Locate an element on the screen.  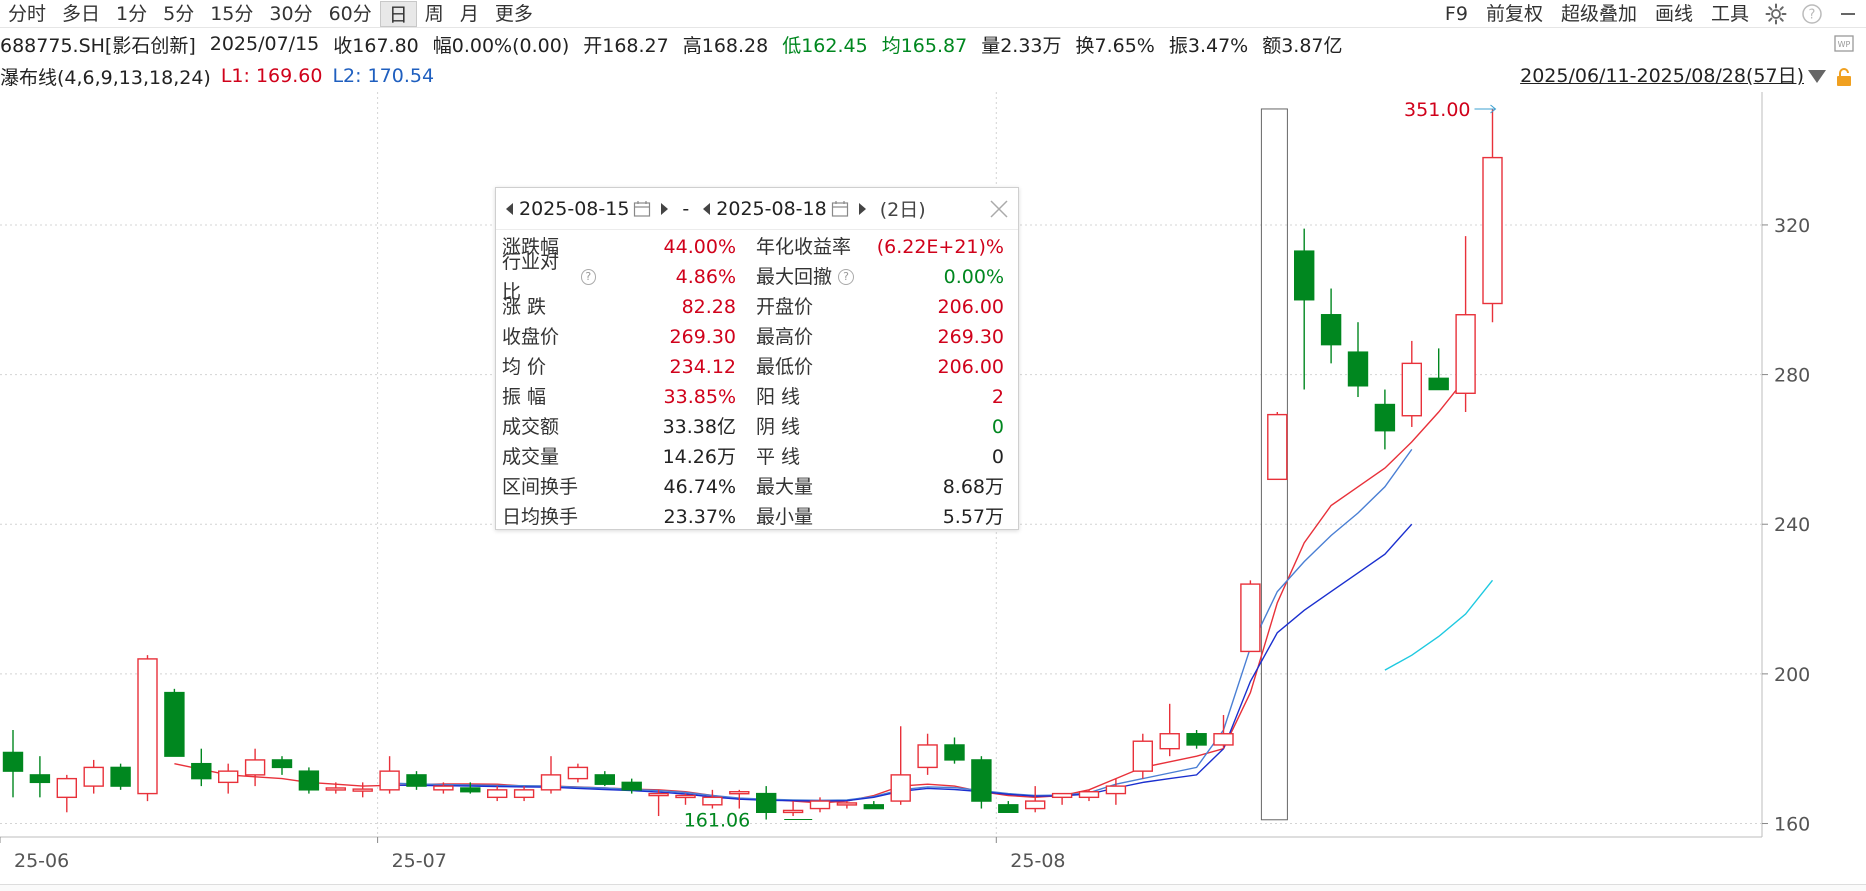
period-tab: 多日 is located at coordinates (81, 14).